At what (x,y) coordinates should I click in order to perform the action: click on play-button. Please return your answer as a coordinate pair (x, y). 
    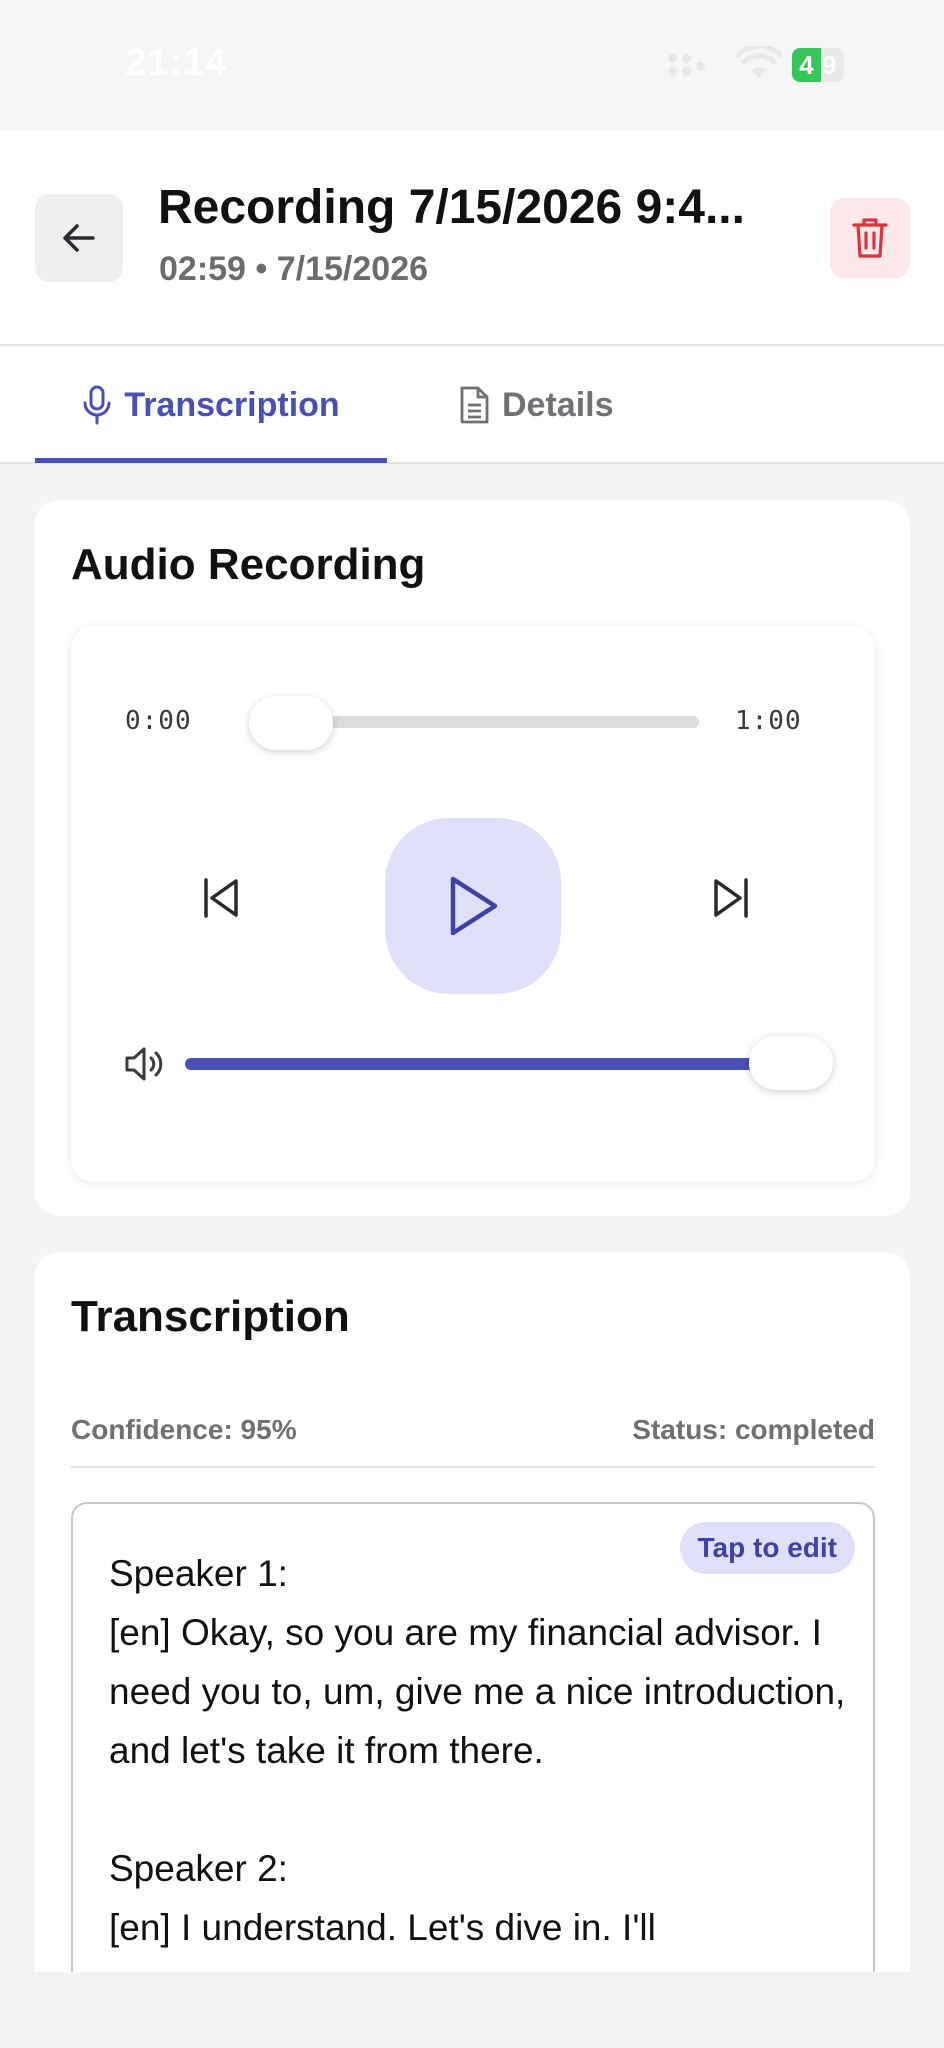
    Looking at the image, I should click on (473, 906).